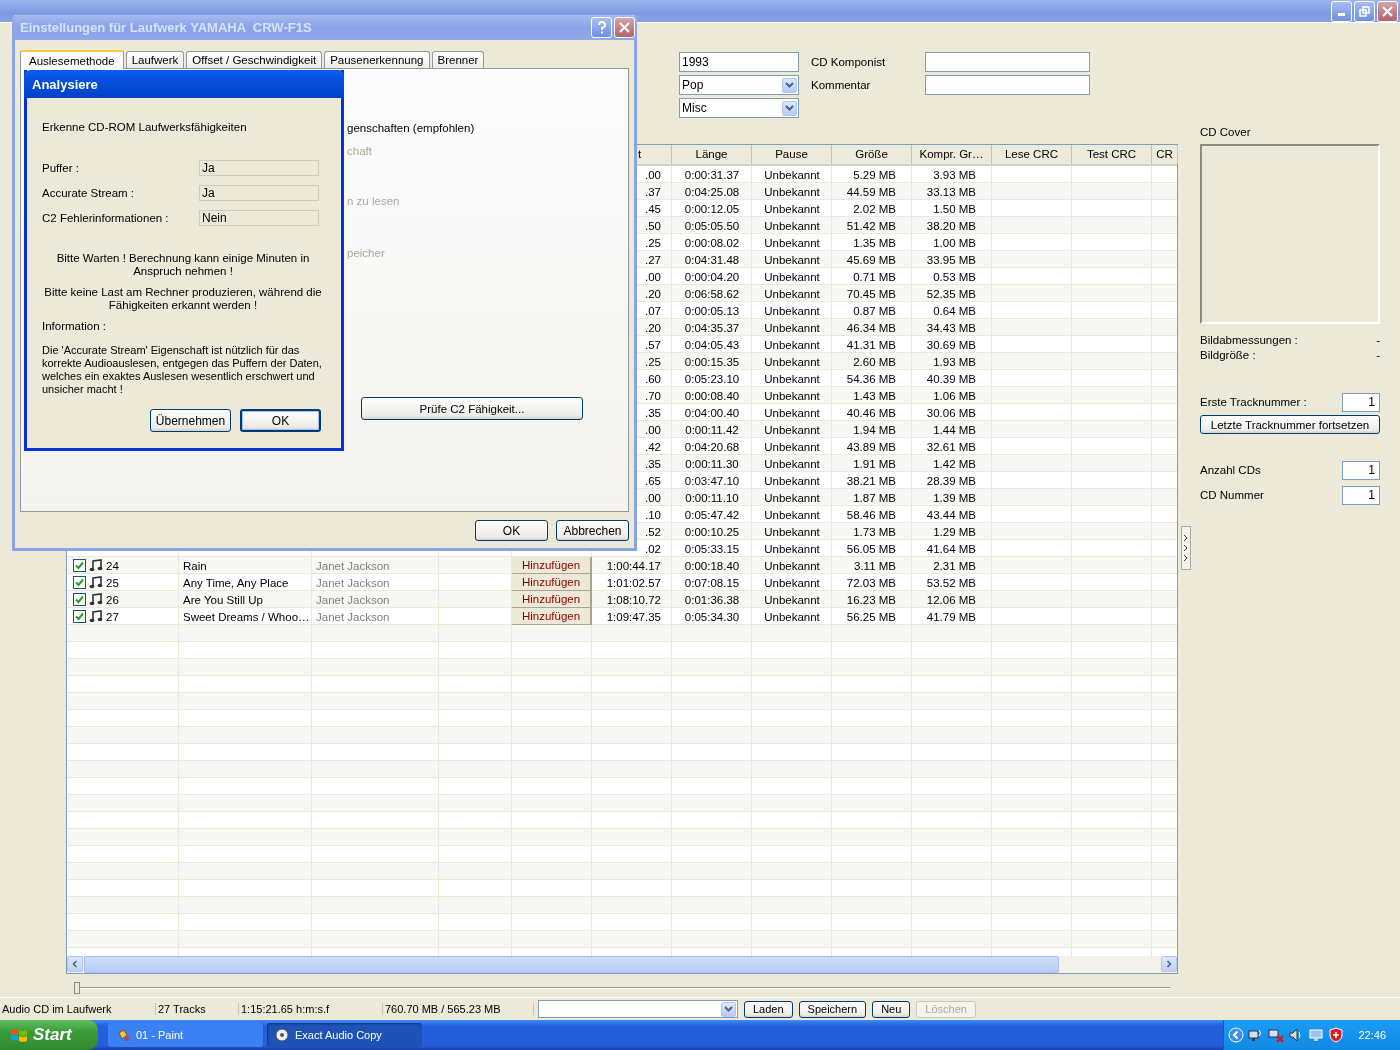  What do you see at coordinates (874, 497) in the screenshot?
I see `table-cell: 1.87 MB` at bounding box center [874, 497].